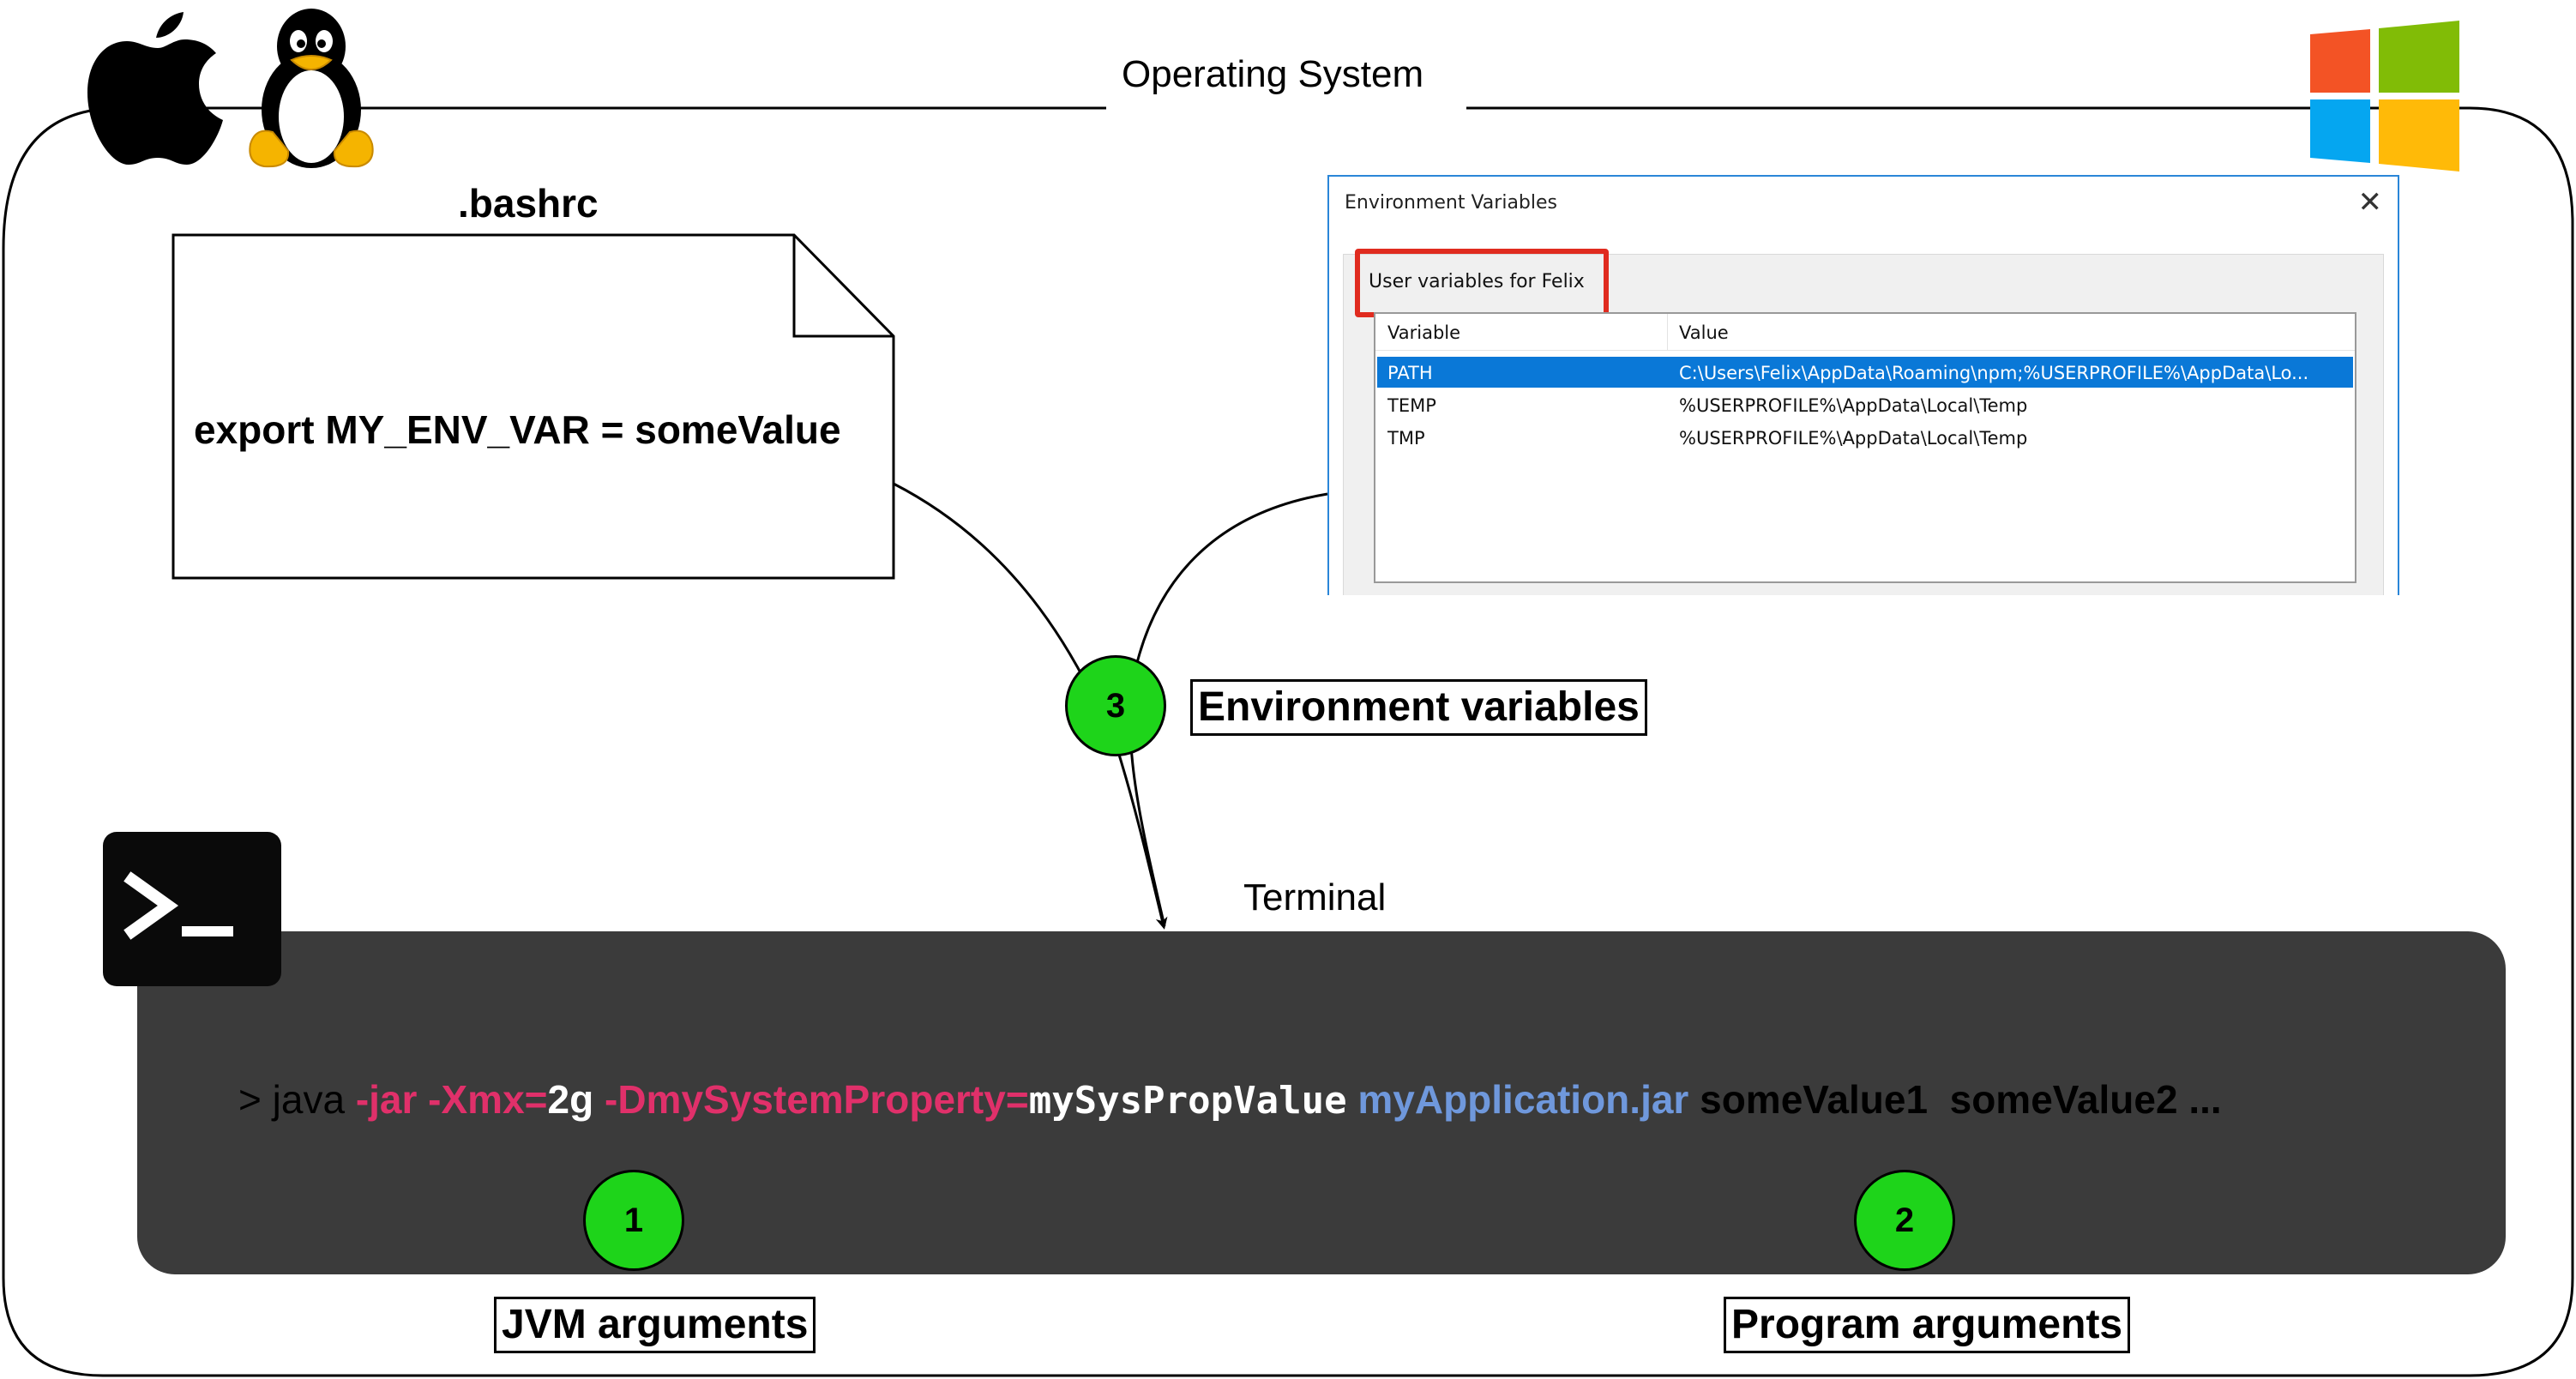 This screenshot has height=1379, width=2576. Describe the element at coordinates (1928, 1325) in the screenshot. I see `program-arguments-label: Program arguments` at that location.